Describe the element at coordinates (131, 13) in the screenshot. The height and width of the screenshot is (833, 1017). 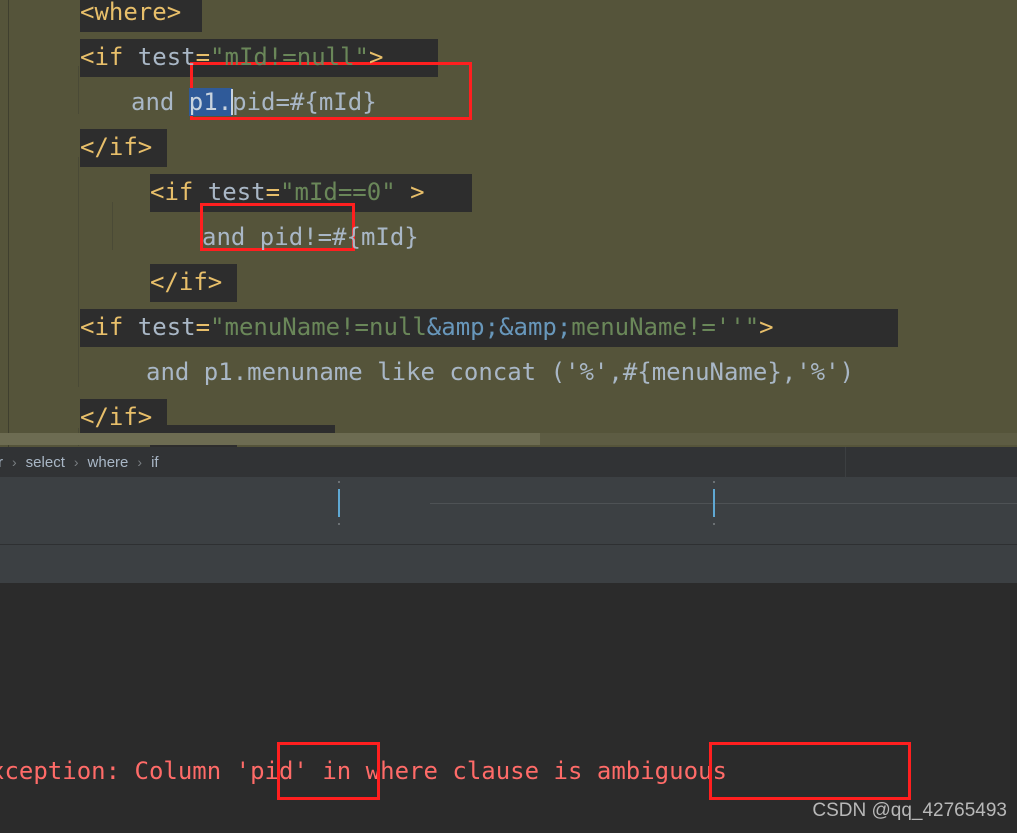
I see `code-token-tag: <where>` at that location.